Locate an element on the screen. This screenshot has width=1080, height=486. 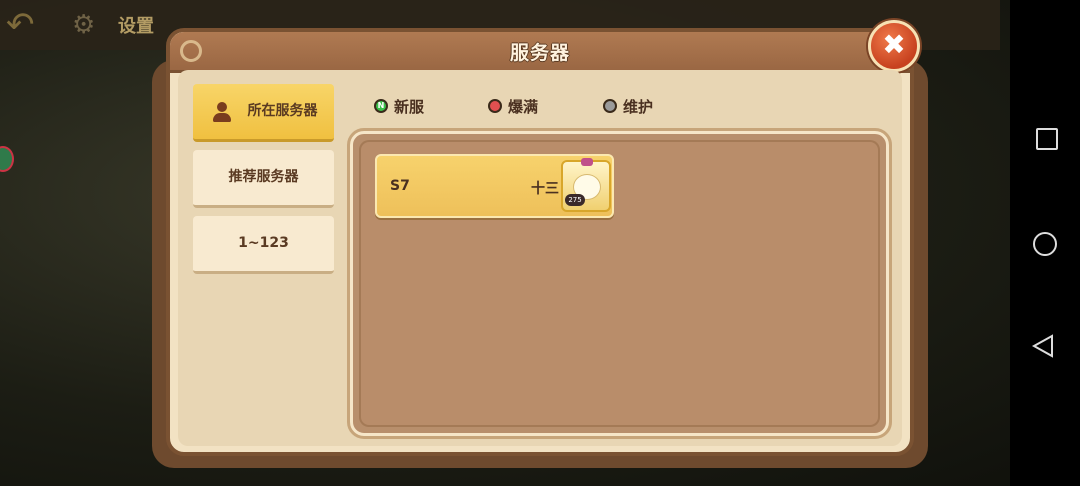
server-card: S7 十三 275 is located at coordinates (494, 186).